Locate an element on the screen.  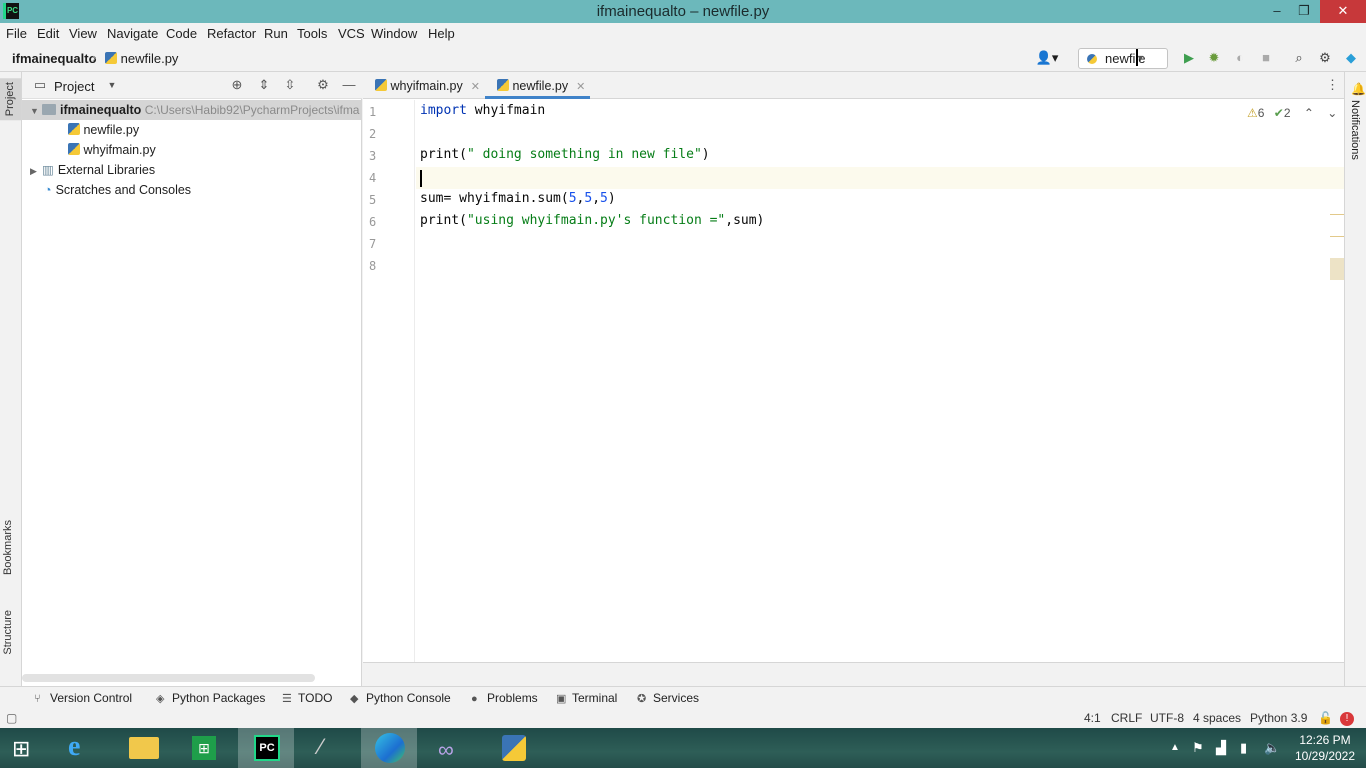
file-explorer-icon is located at coordinates (143, 748).